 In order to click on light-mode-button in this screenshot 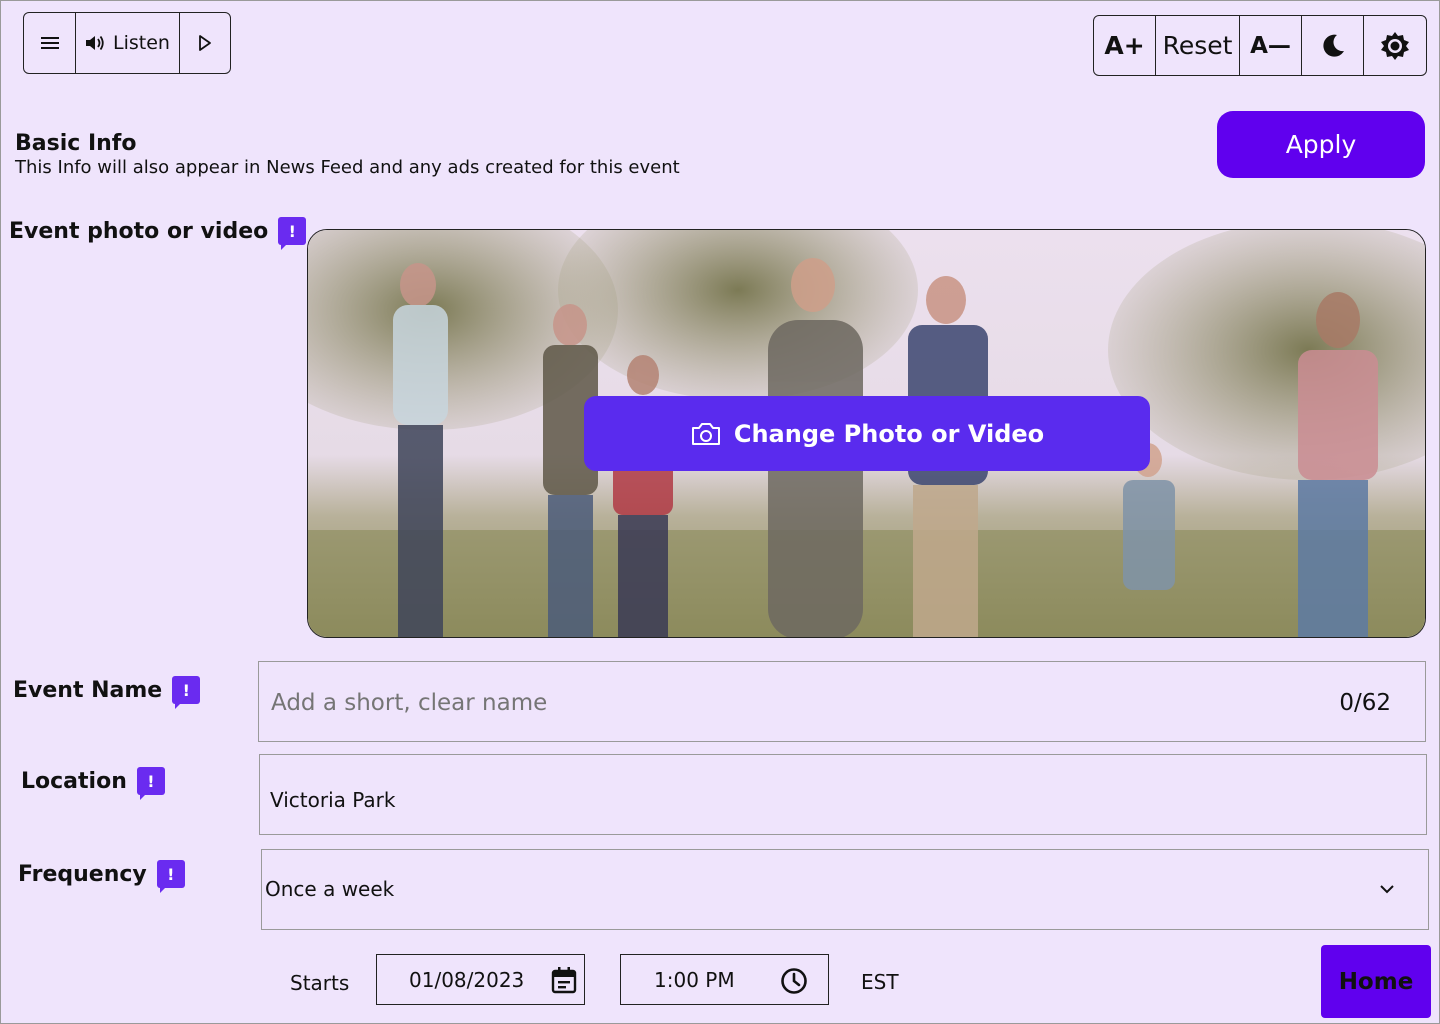, I will do `click(1395, 45)`.